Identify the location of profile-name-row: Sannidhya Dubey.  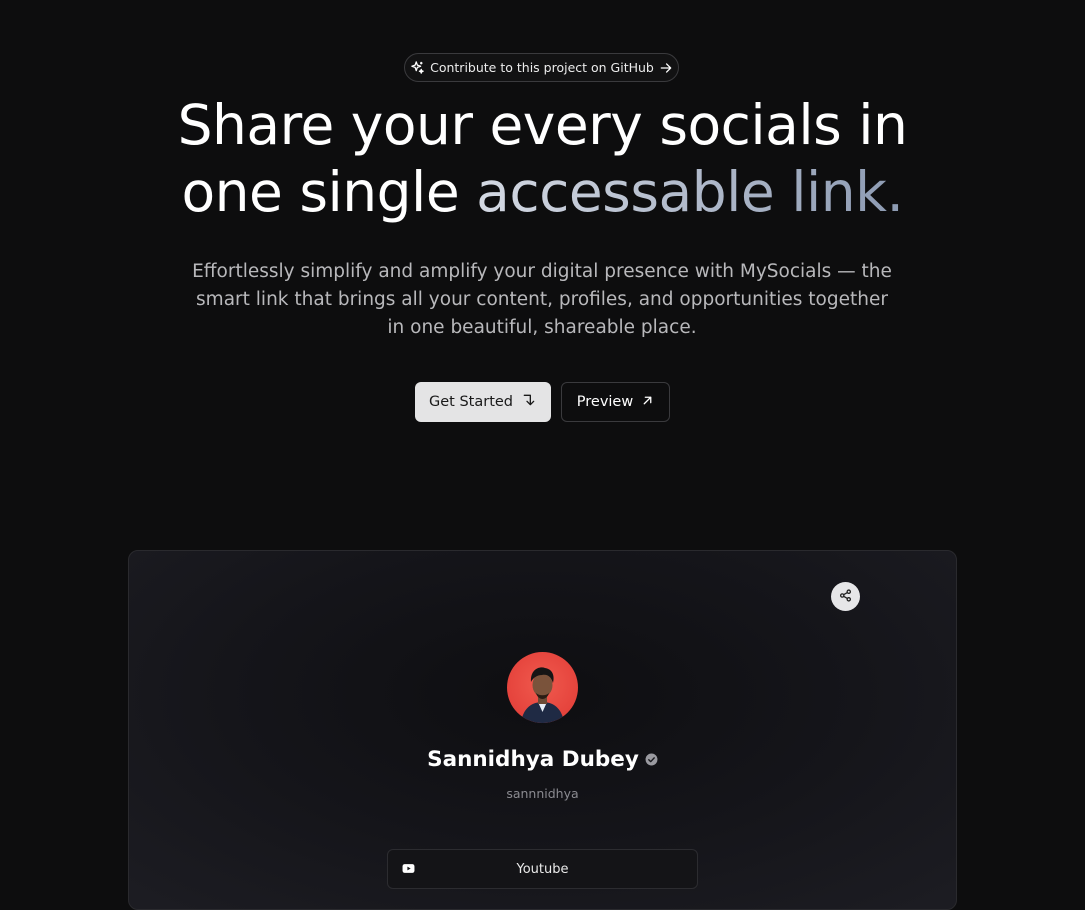
(542, 759).